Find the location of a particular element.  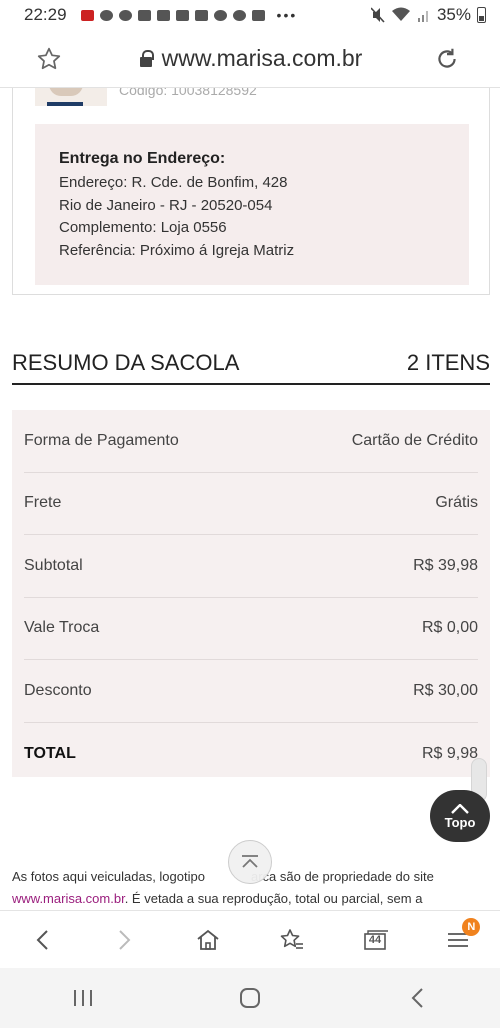

complement-line: Complemento: Loja 0556 is located at coordinates (143, 227).